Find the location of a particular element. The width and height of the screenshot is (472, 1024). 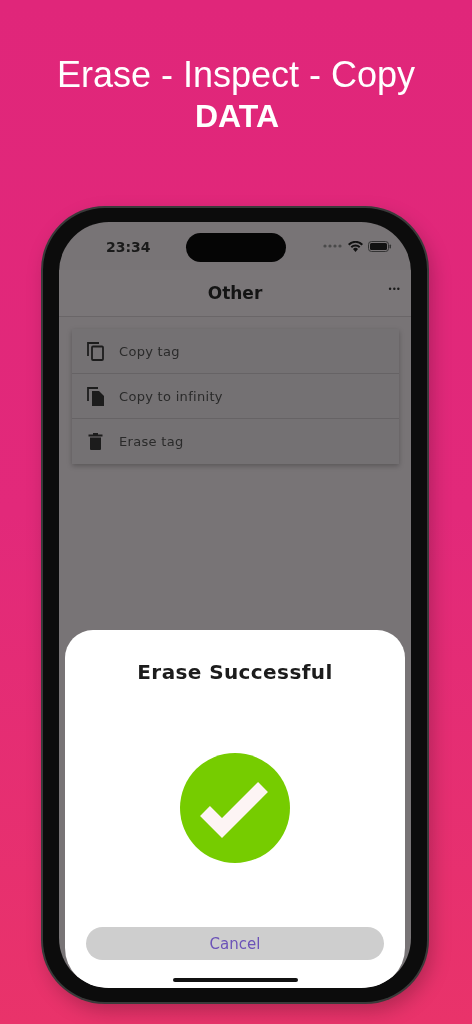

nav-title: Other is located at coordinates (235, 293).